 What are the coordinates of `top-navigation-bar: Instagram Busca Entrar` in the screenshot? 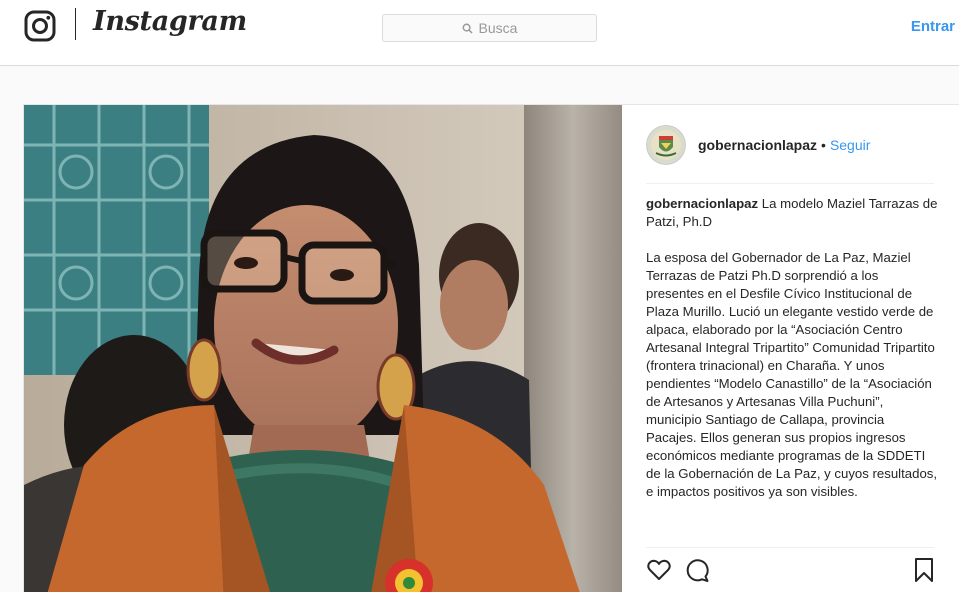 It's located at (479, 33).